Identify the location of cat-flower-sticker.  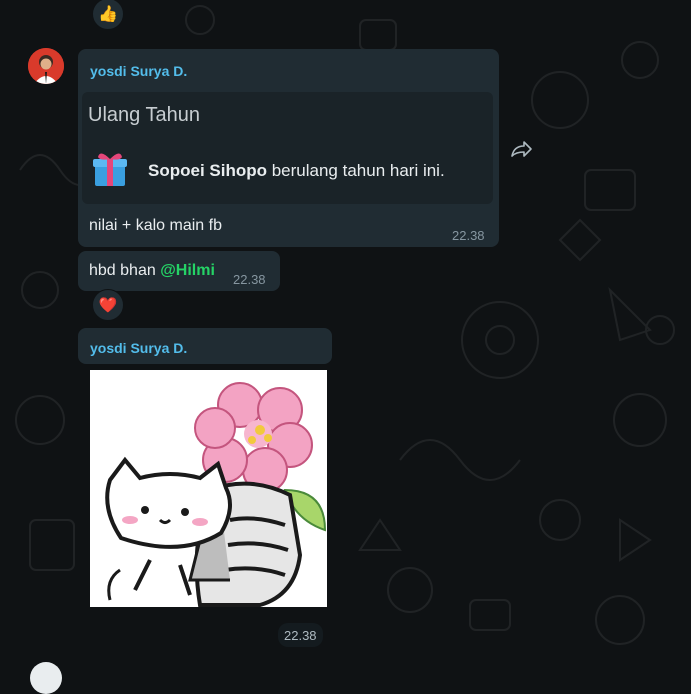
(216, 494).